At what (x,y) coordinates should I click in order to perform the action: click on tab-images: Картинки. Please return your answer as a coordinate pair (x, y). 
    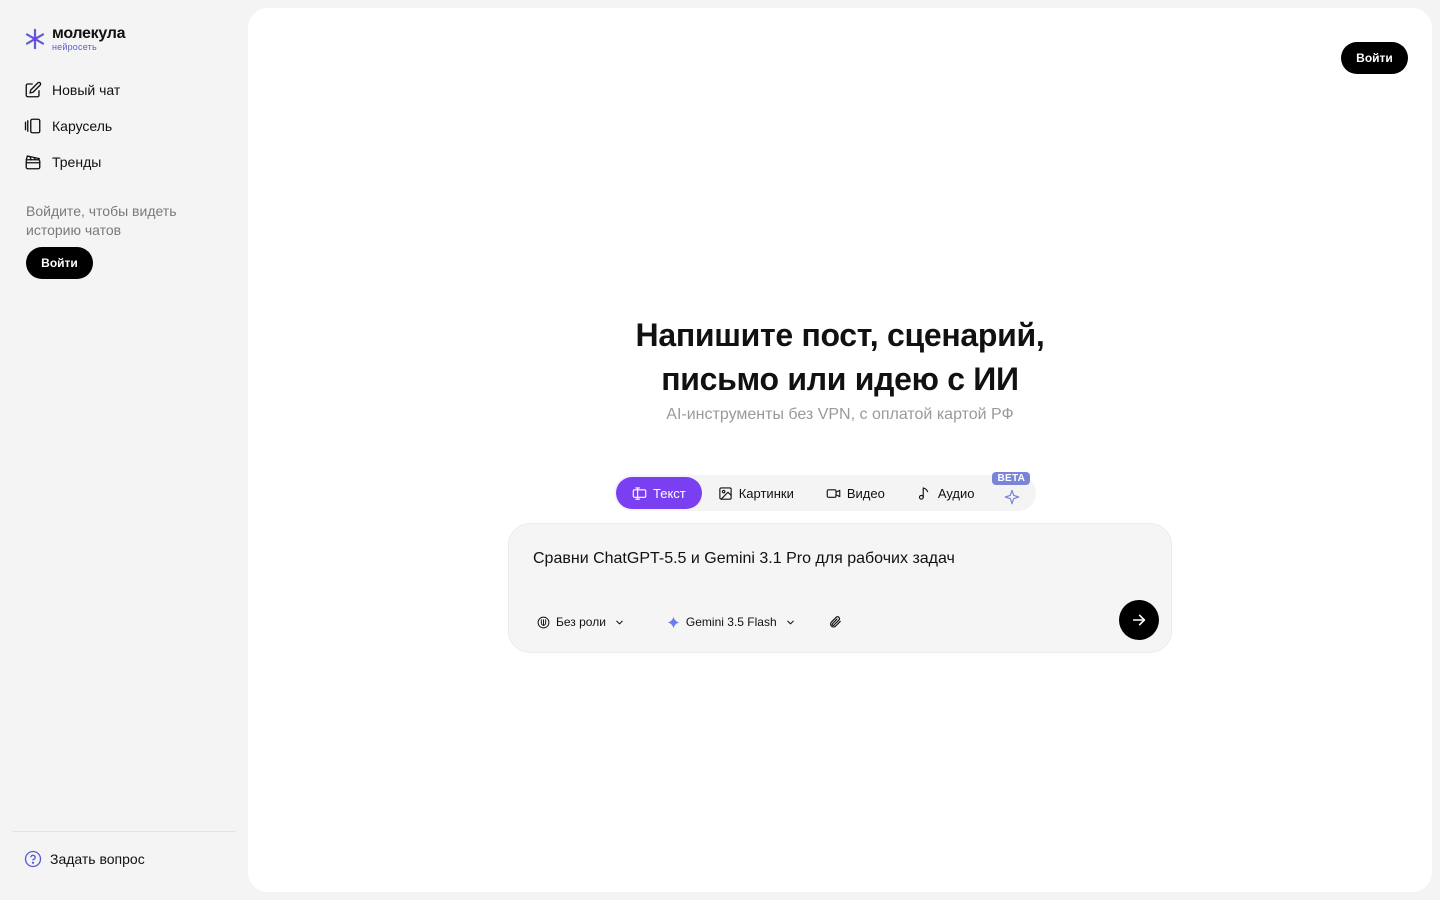
    Looking at the image, I should click on (756, 493).